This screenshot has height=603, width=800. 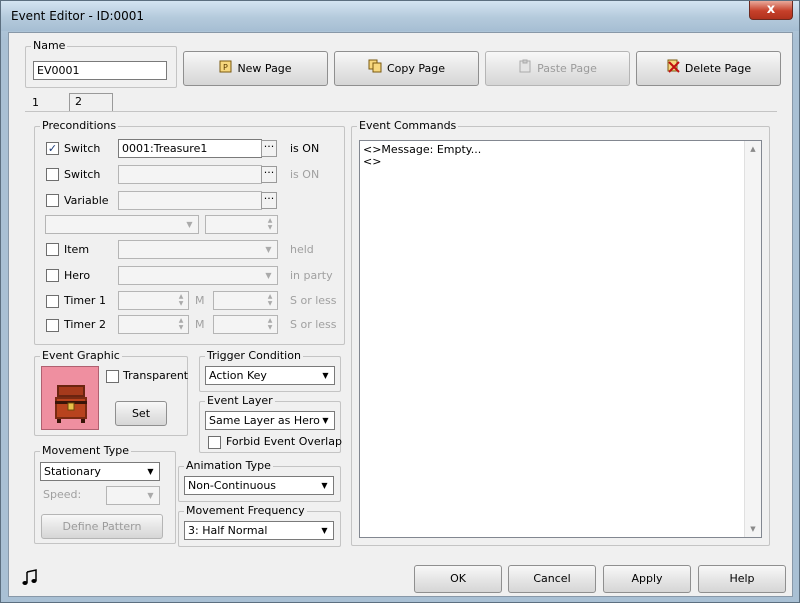 I want to click on paste-page-label: Paste Page, so click(x=567, y=68).